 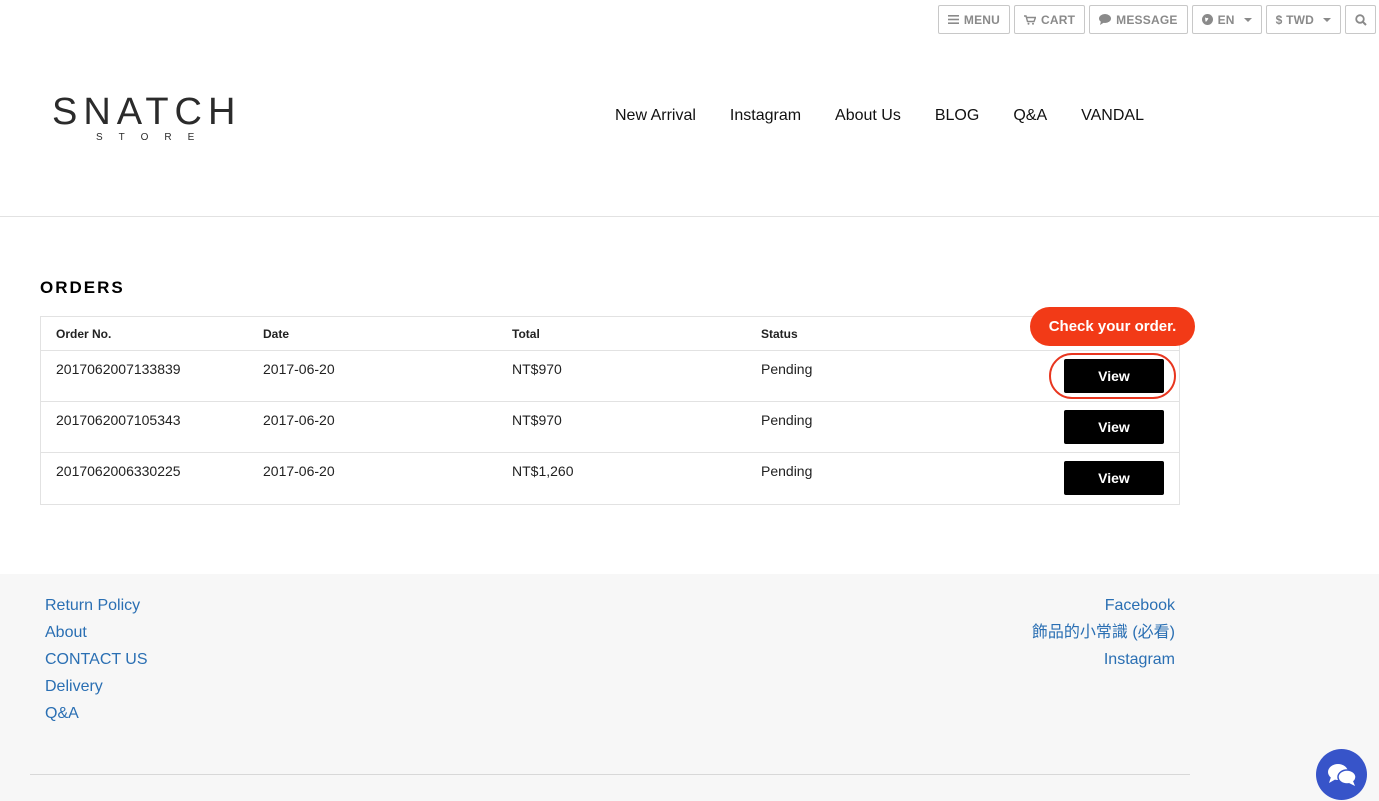 I want to click on cart-icon, so click(x=1030, y=19).